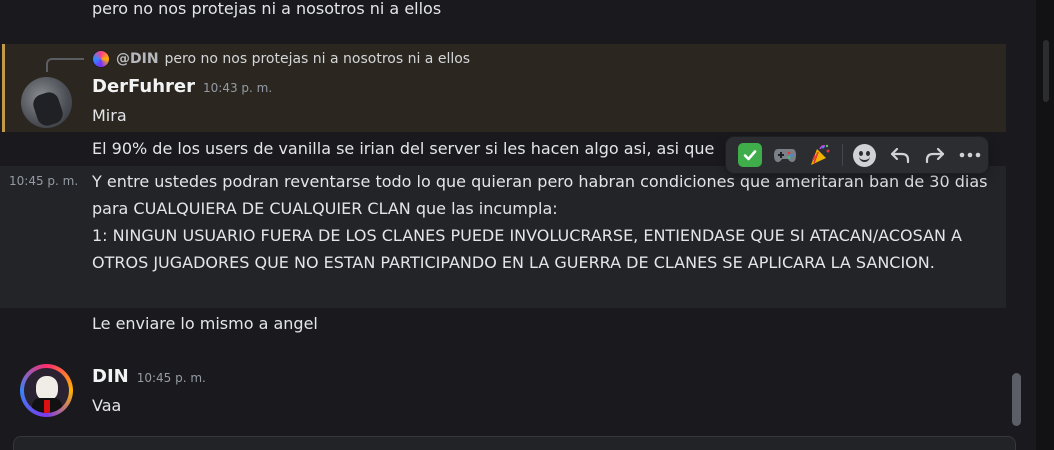 The width and height of the screenshot is (1054, 450). I want to click on party-popper-icon, so click(820, 154).